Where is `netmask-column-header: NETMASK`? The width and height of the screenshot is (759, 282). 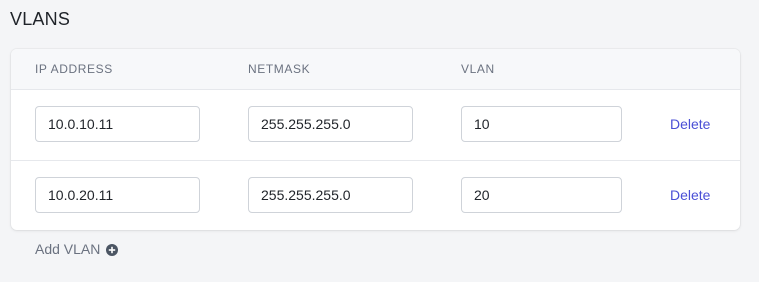 netmask-column-header: NETMASK is located at coordinates (279, 69).